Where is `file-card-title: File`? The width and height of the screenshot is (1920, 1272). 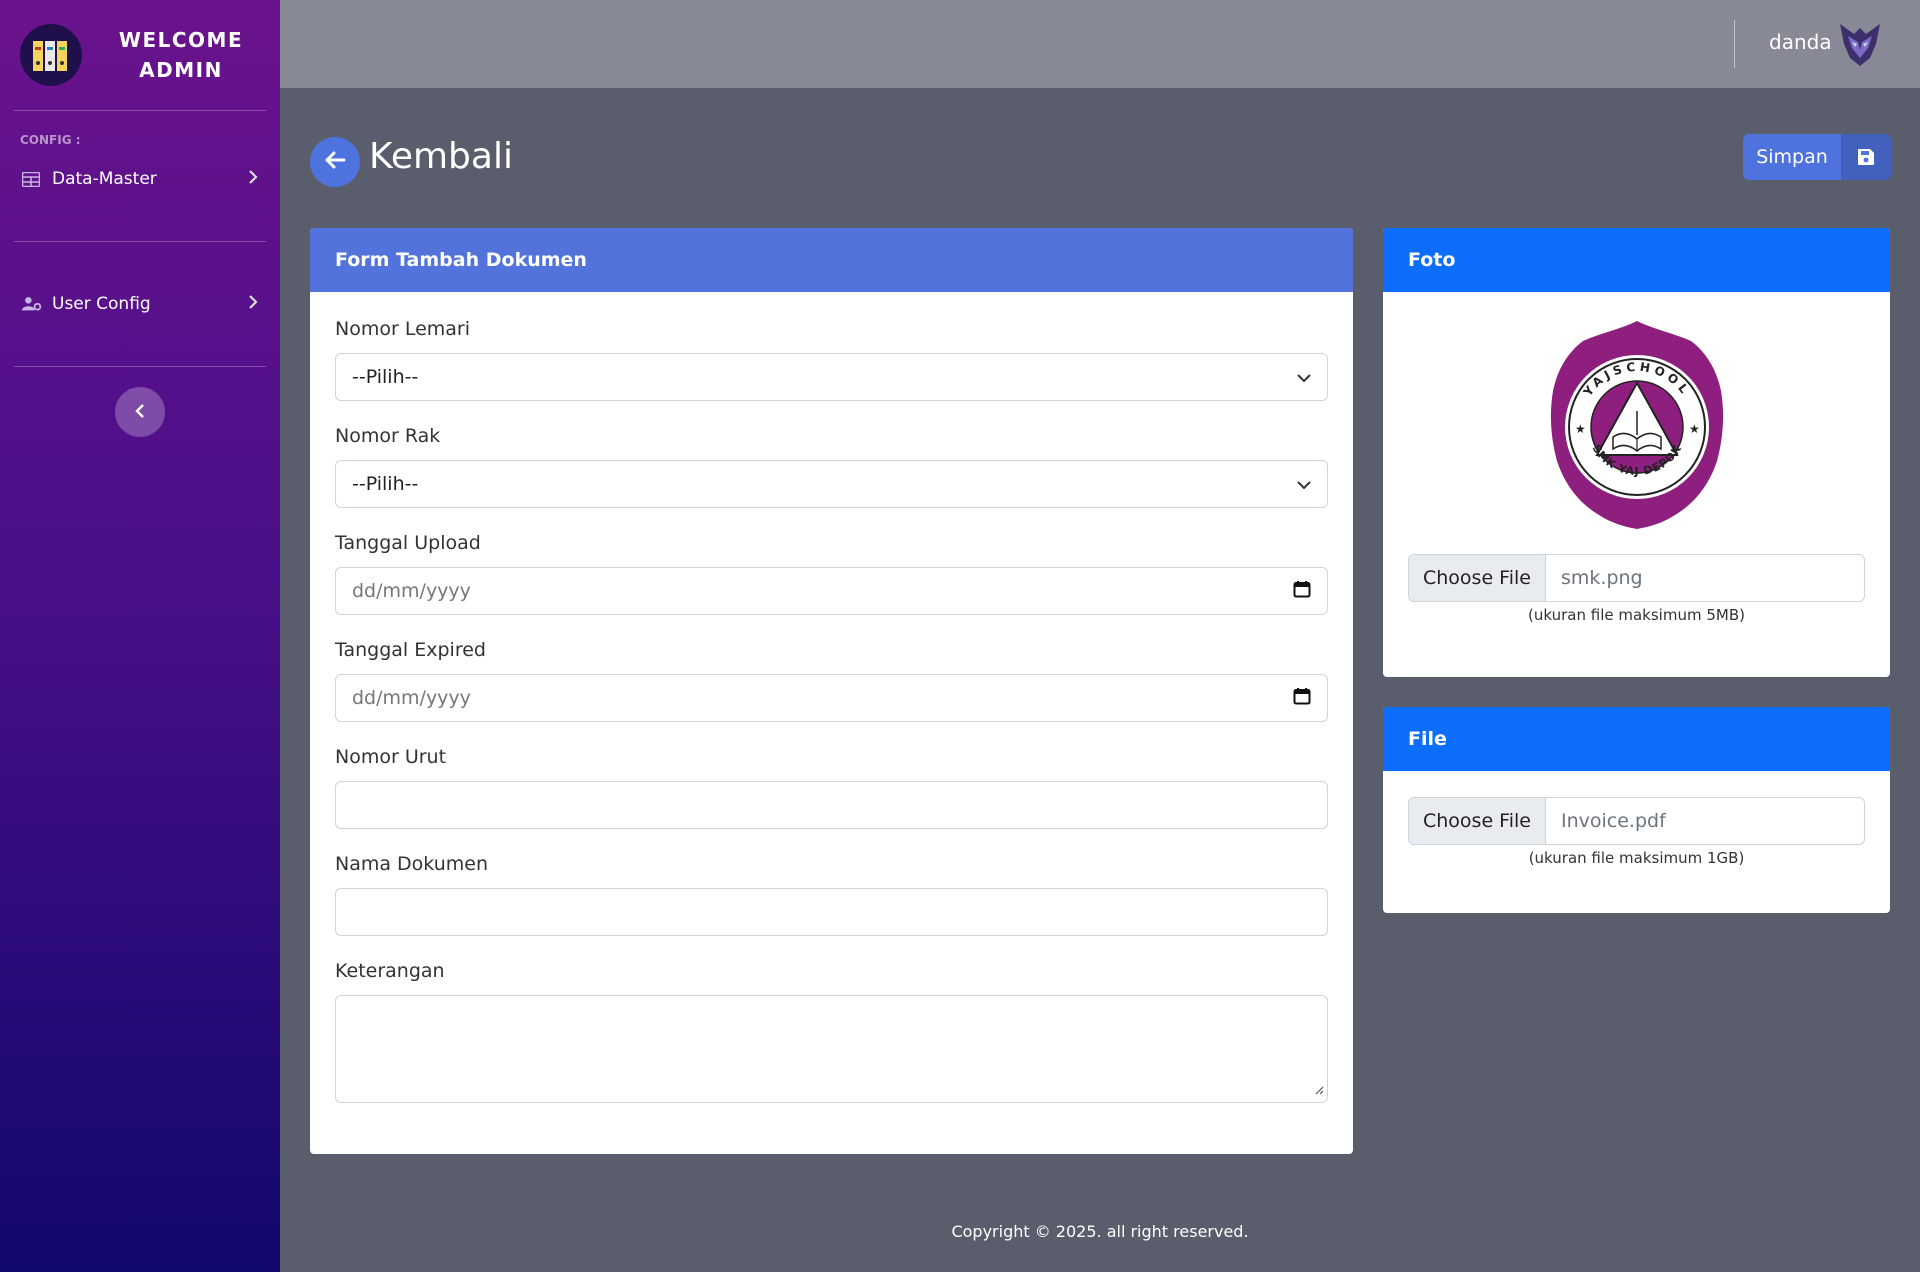 file-card-title: File is located at coordinates (1636, 739).